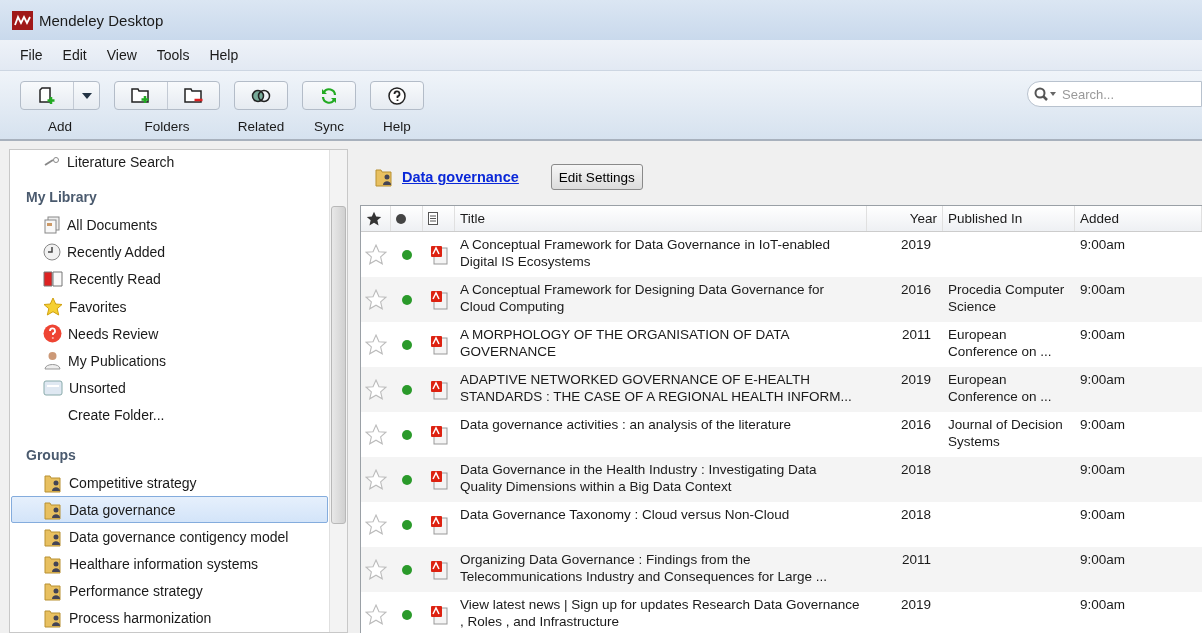 The image size is (1202, 633). I want to click on sidebar-item: Recently Added, so click(169, 252).